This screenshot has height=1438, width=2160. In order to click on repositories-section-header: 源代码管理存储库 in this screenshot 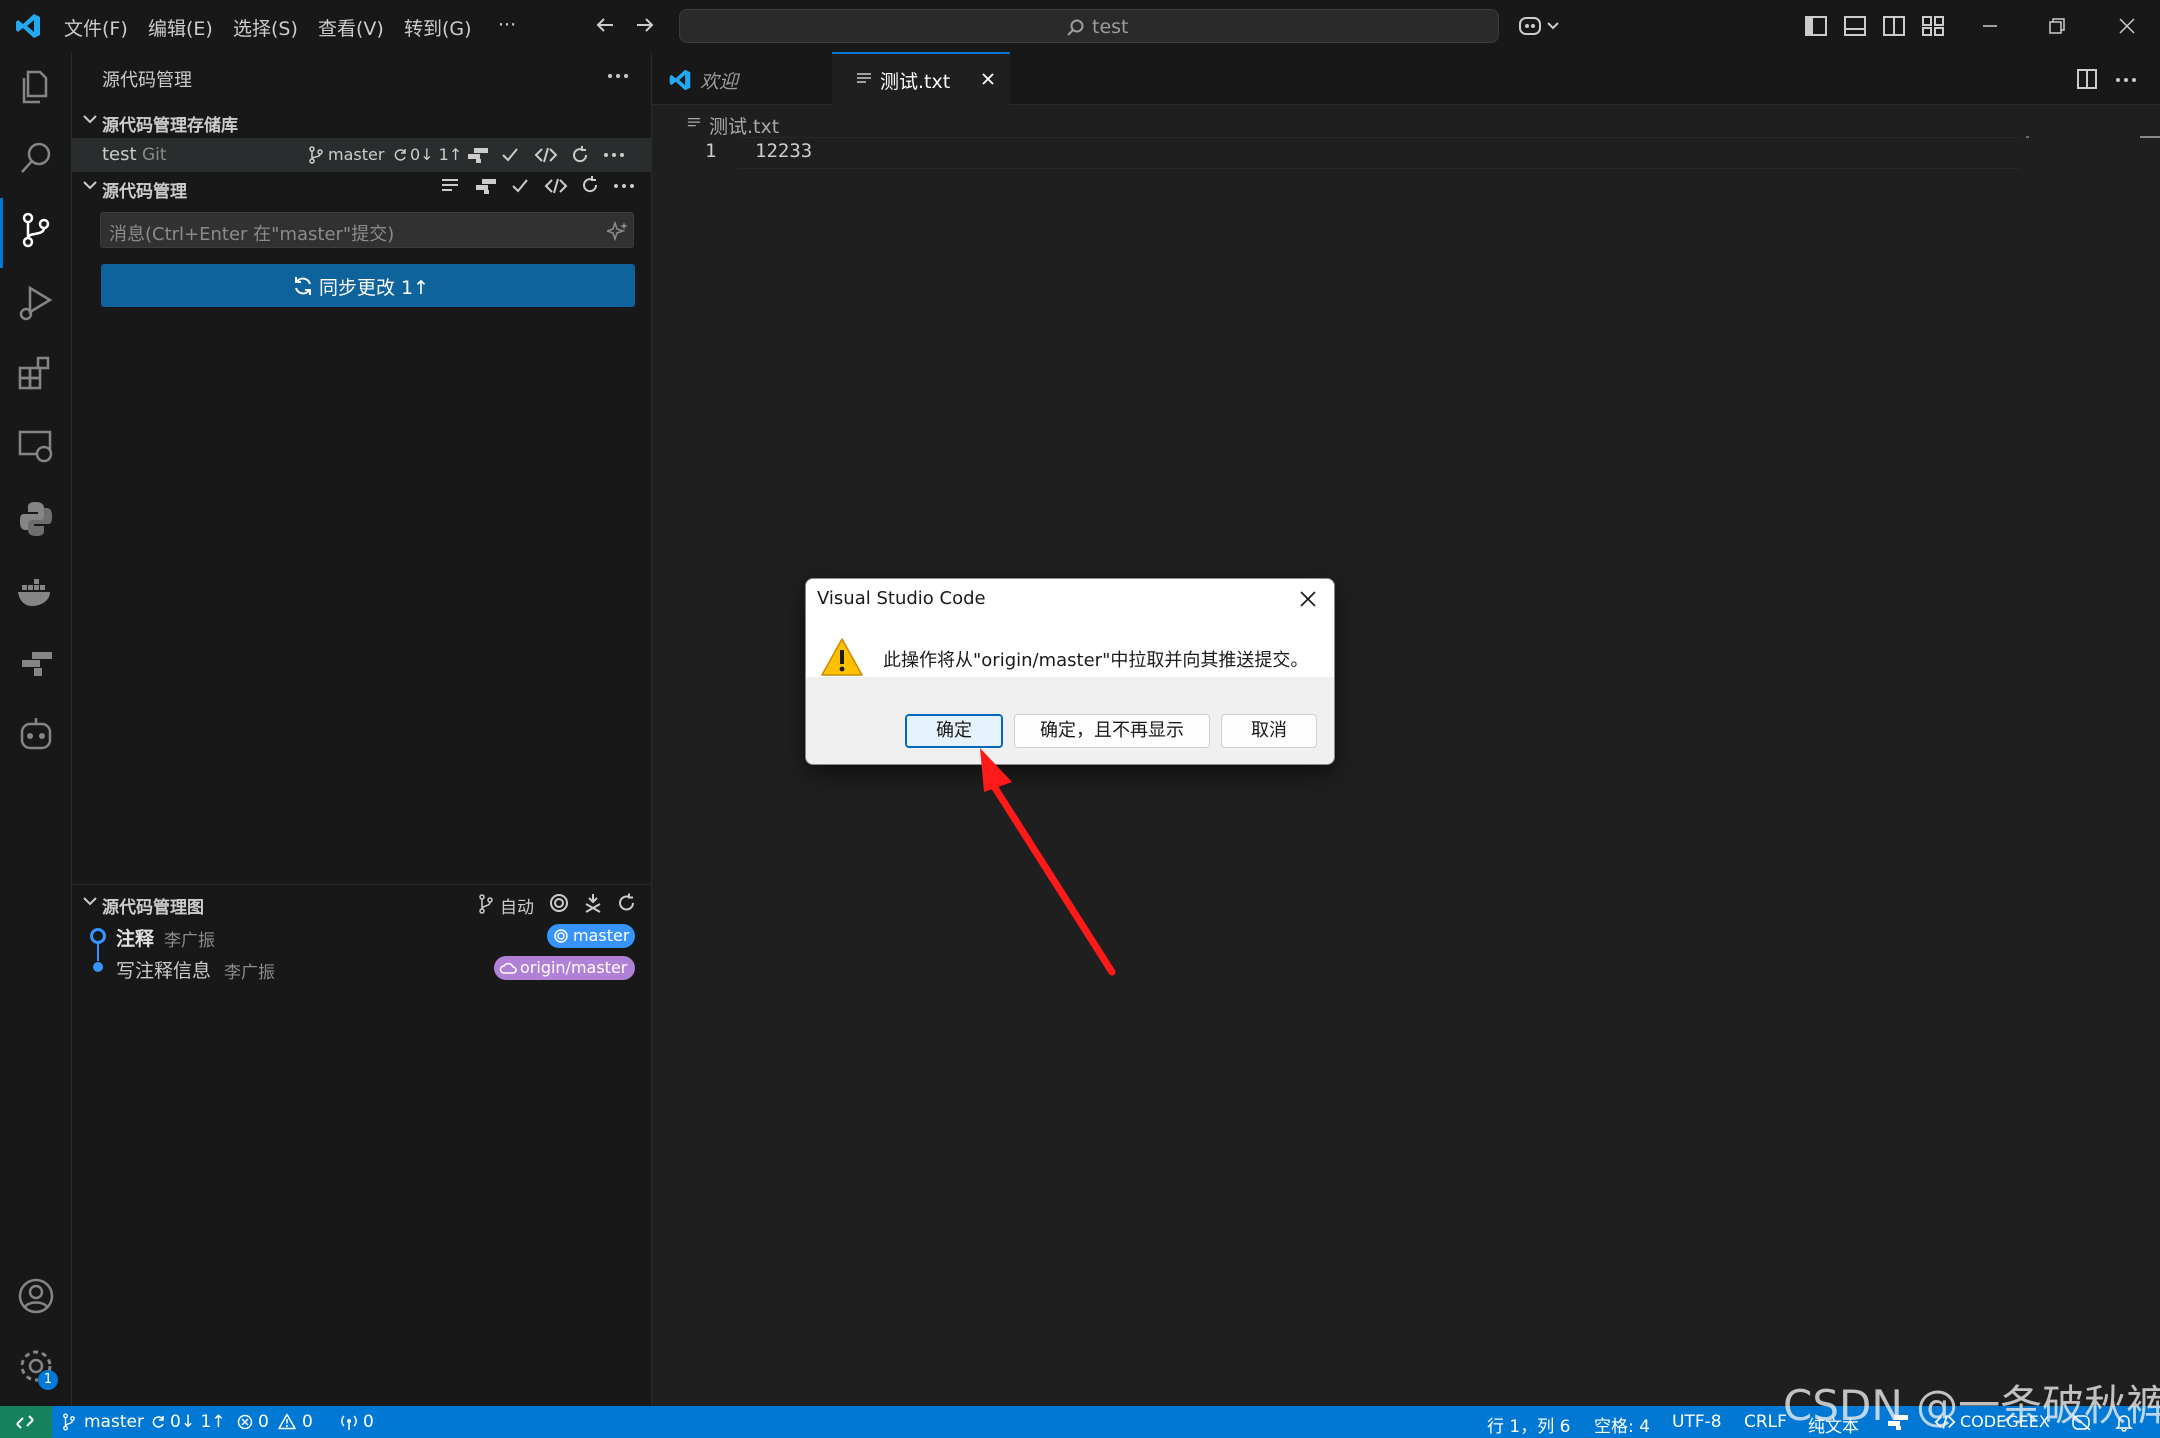, I will do `click(361, 121)`.